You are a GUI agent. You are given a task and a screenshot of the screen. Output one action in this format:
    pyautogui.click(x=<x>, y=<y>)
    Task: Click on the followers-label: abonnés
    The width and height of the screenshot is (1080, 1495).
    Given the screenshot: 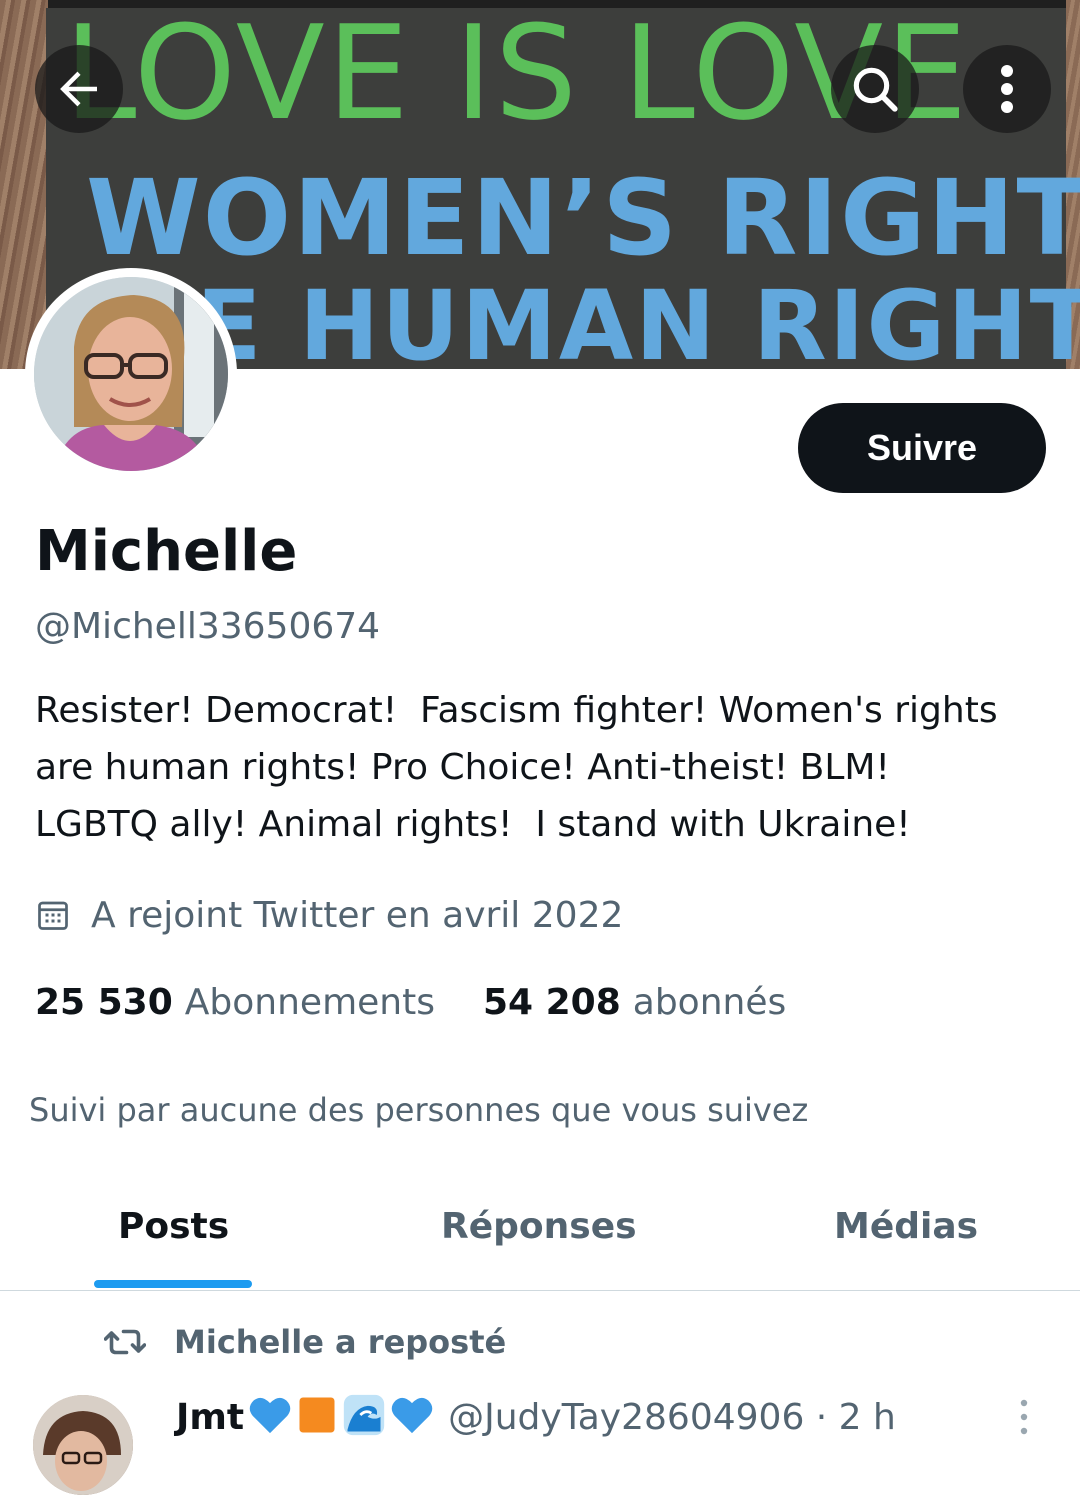 What is the action you would take?
    pyautogui.click(x=709, y=1002)
    